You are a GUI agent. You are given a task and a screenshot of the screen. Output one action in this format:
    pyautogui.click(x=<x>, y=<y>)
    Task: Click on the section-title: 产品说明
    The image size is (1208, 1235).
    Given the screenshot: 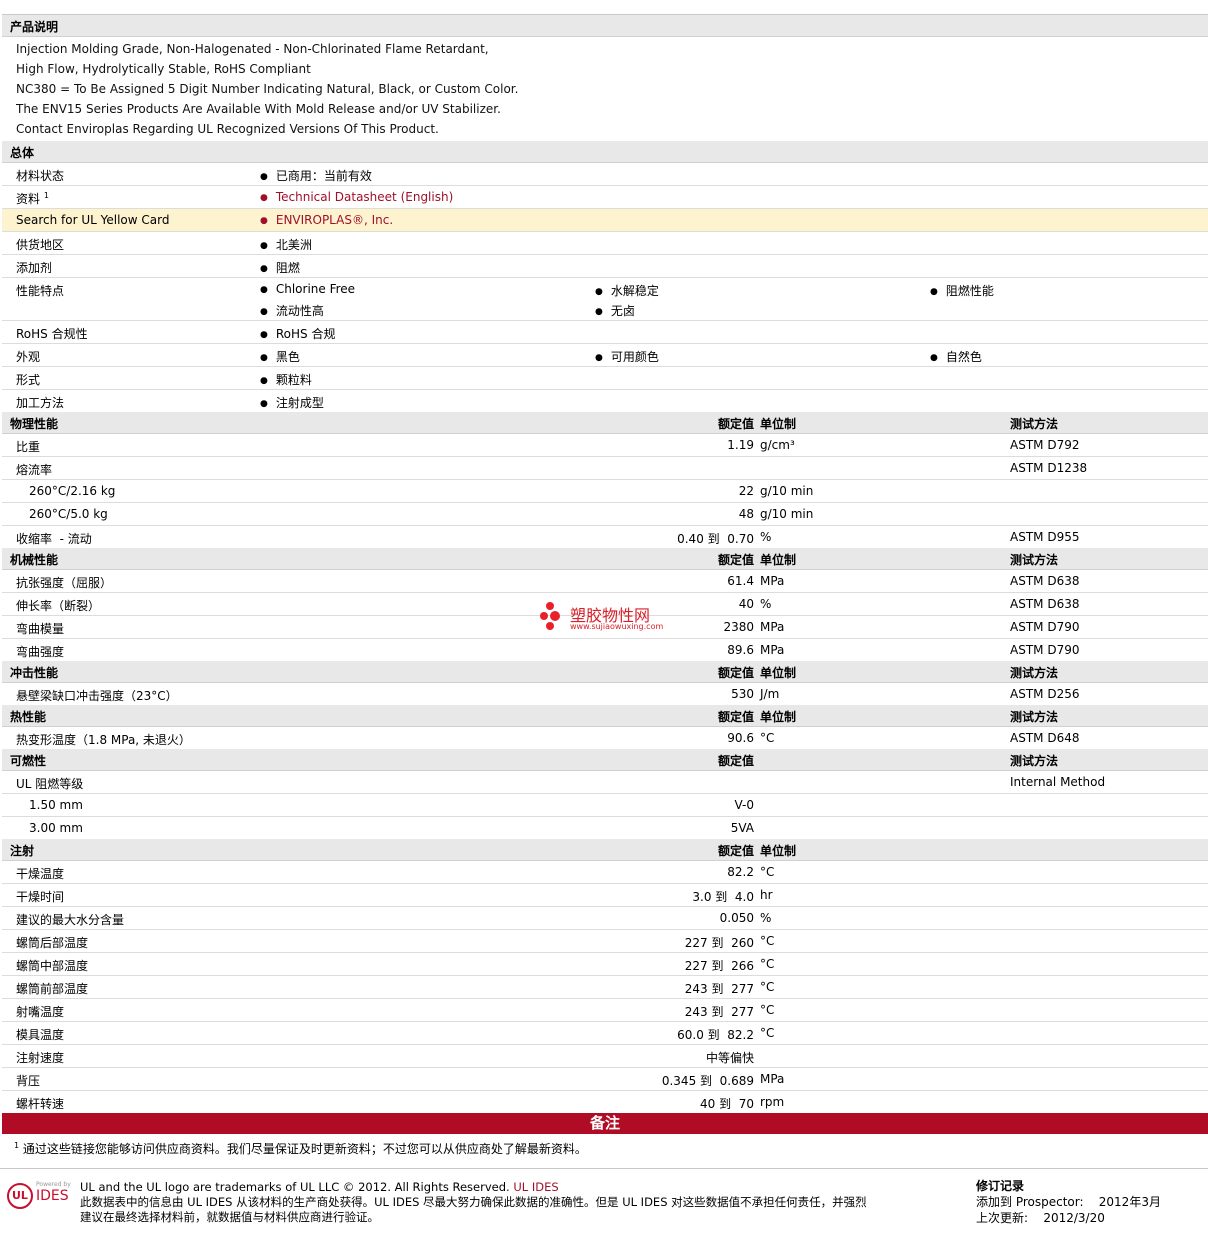 What is the action you would take?
    pyautogui.click(x=34, y=27)
    